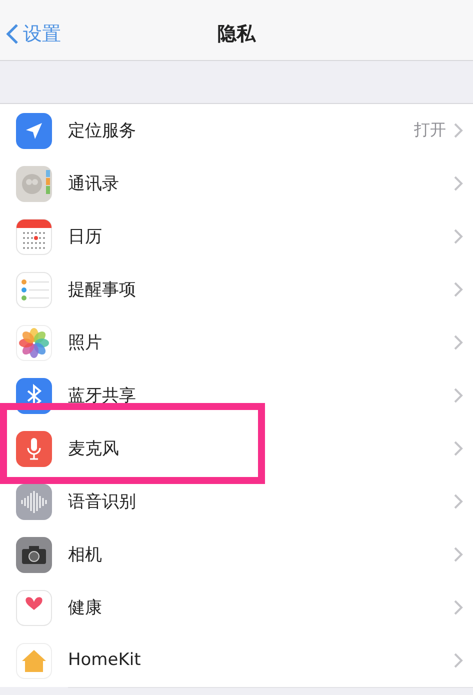  What do you see at coordinates (12, 34) in the screenshot?
I see `back-chevron-icon` at bounding box center [12, 34].